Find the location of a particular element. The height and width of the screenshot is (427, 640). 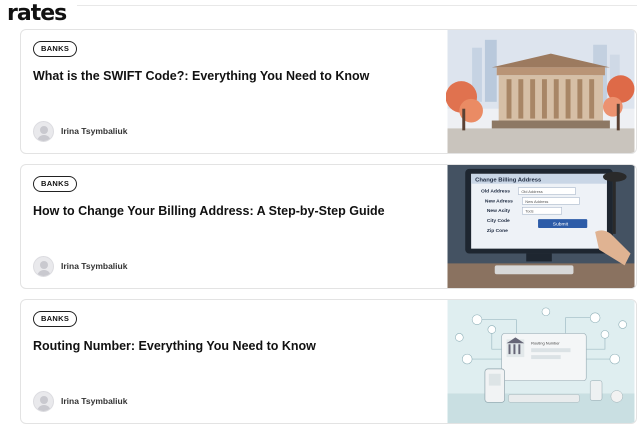

form-row-label: New Acity is located at coordinates (499, 211).